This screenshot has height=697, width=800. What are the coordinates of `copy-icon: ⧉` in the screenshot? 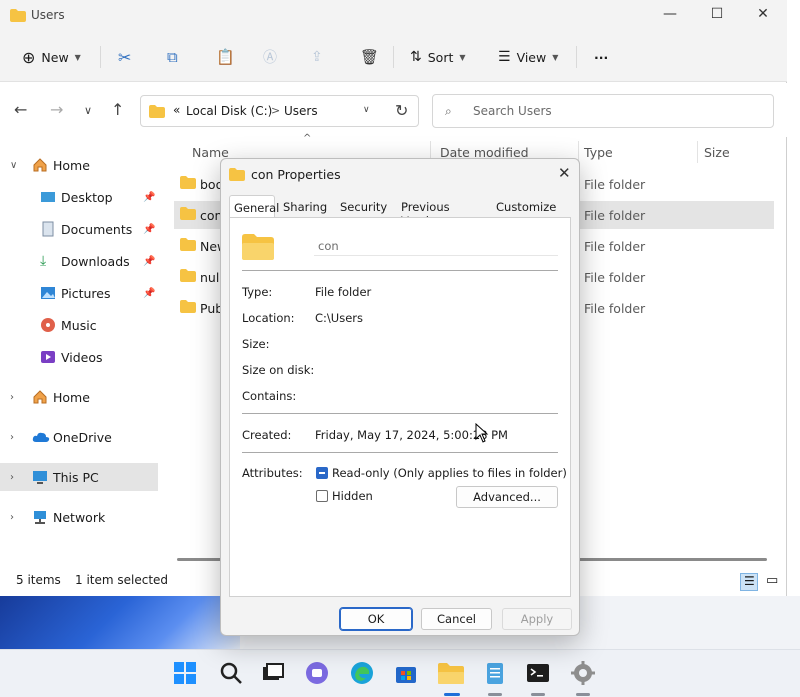 It's located at (172, 57).